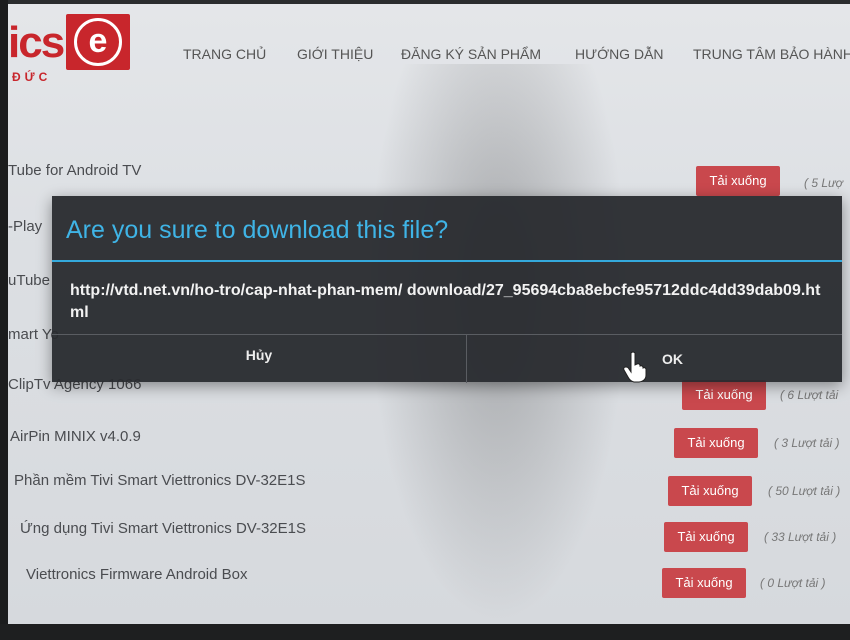 The width and height of the screenshot is (850, 640). What do you see at coordinates (29, 280) in the screenshot?
I see `list-item-label: uTube` at bounding box center [29, 280].